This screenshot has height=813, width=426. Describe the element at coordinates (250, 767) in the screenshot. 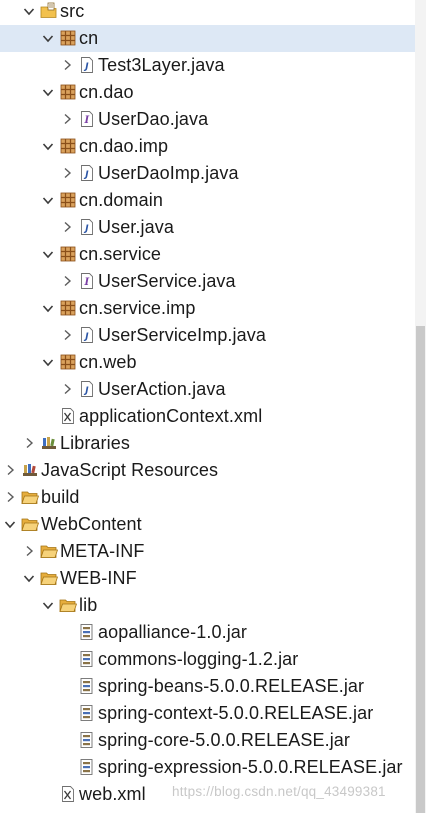

I see `tree-item-label: spring-expression-5.0.0.RELEASE.jar` at that location.